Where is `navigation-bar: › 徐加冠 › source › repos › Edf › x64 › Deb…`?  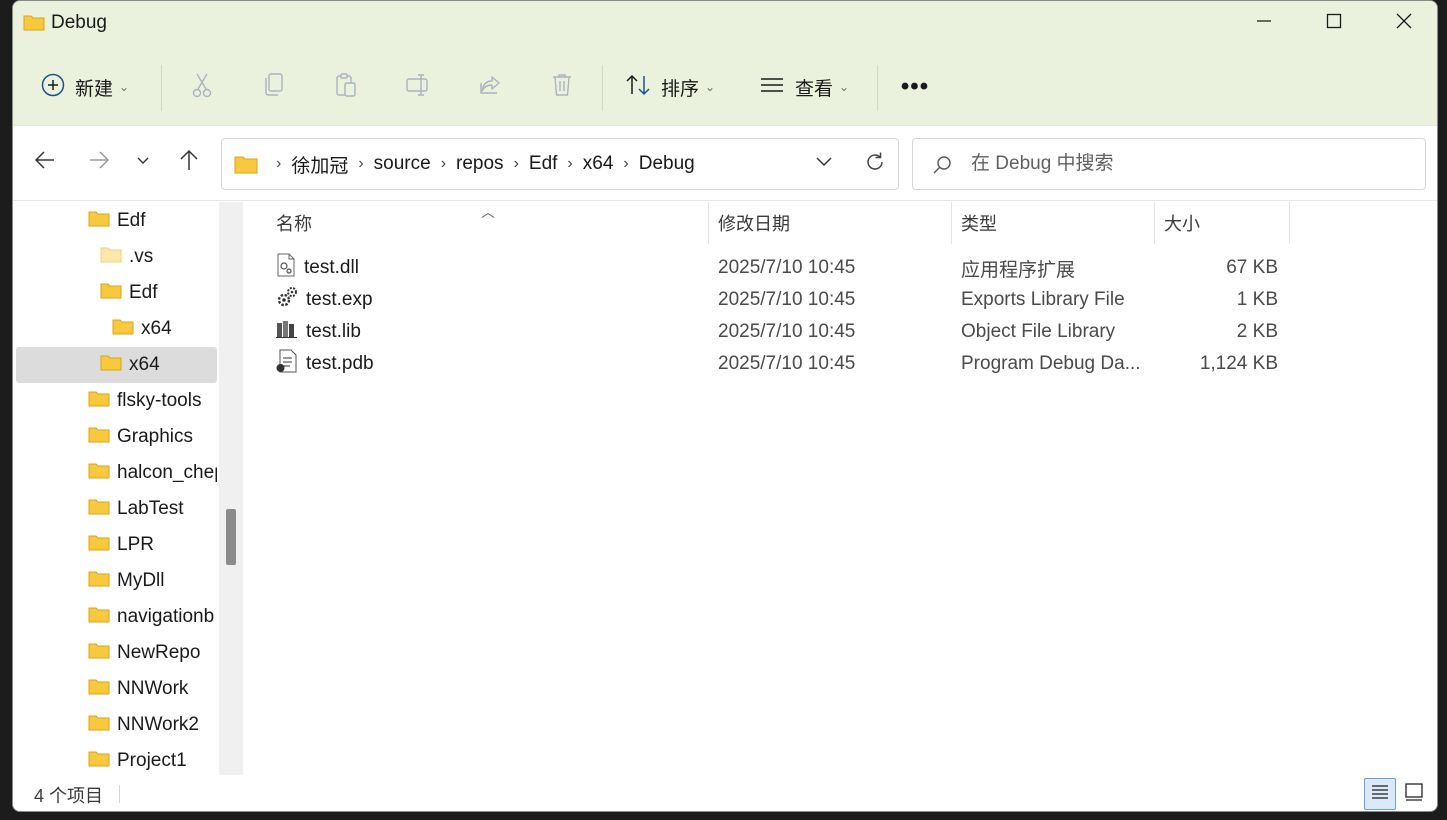
navigation-bar: › 徐加冠 › source › repos › Edf › x64 › Deb… is located at coordinates (725, 163).